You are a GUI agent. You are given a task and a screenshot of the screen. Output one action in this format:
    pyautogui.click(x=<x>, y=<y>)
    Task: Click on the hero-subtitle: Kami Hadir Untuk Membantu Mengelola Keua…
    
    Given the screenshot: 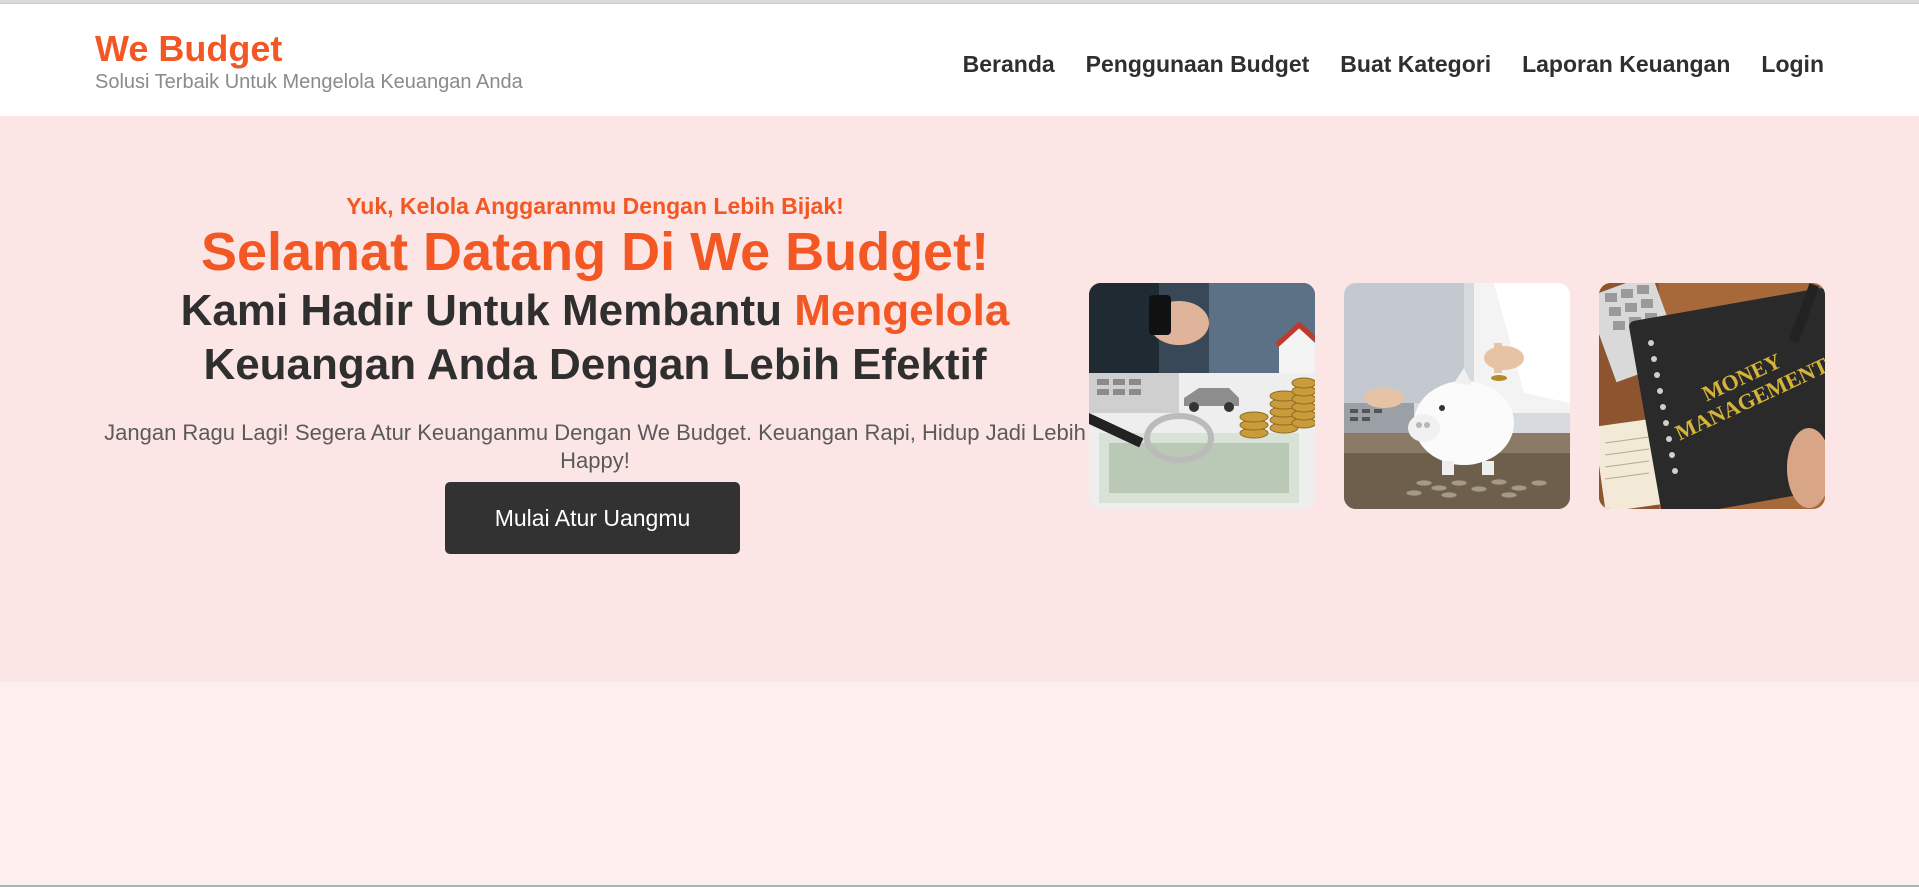 What is the action you would take?
    pyautogui.click(x=595, y=338)
    